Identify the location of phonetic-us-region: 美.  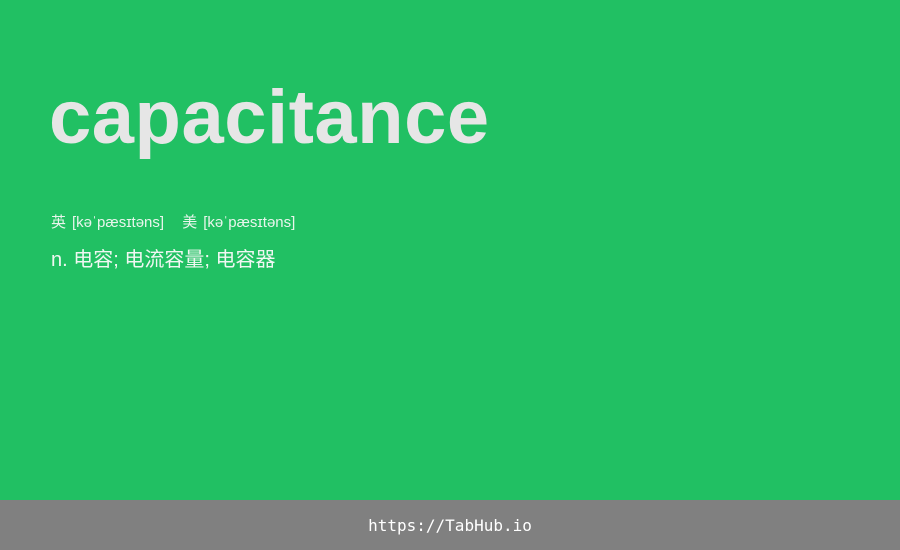
(190, 222).